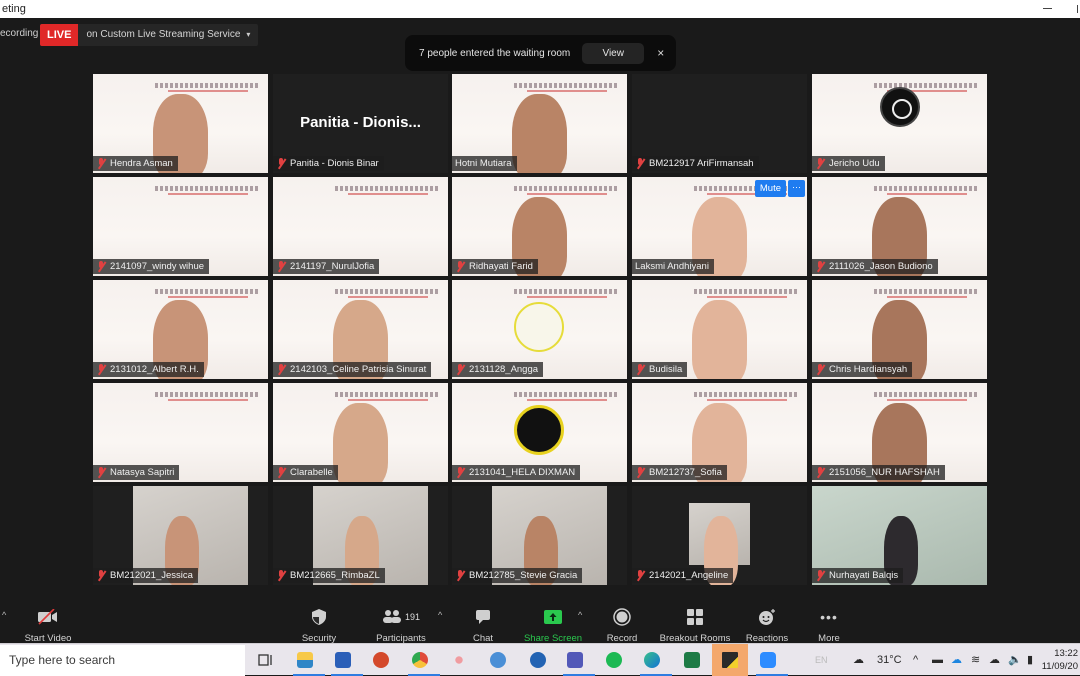 Image resolution: width=1080 pixels, height=676 pixels. Describe the element at coordinates (719, 535) in the screenshot. I see `participant-tile: 2142021_Angeline` at that location.